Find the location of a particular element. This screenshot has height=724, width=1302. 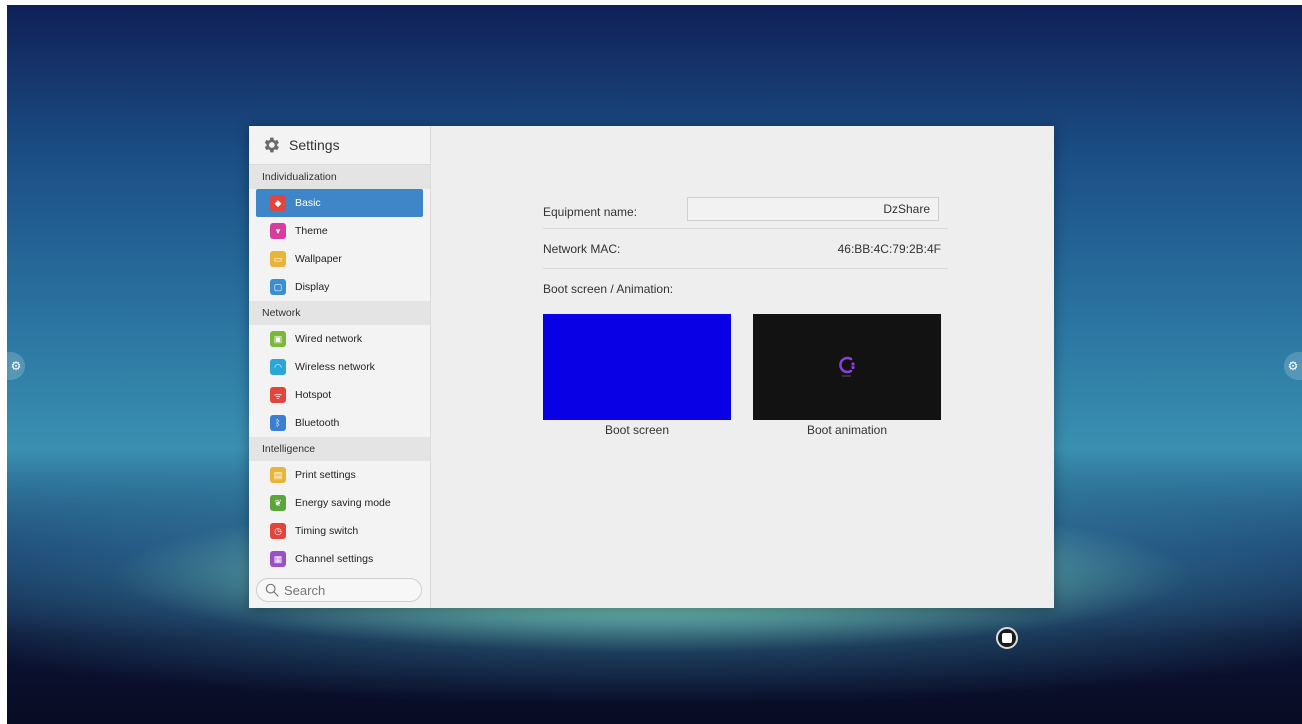

sidebar-item-theme: ▾ Theme is located at coordinates (339, 231).